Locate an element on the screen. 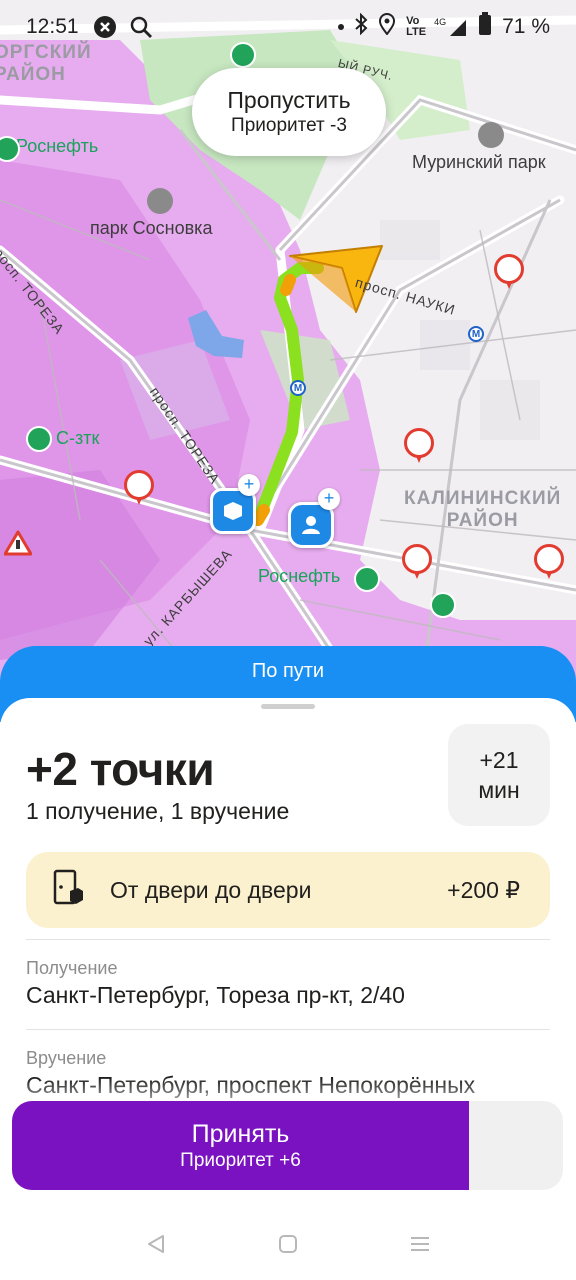 This screenshot has height=1280, width=576. pickup-address: Санкт-Петербург, Тореза пр-кт, 2/40 is located at coordinates (215, 995).